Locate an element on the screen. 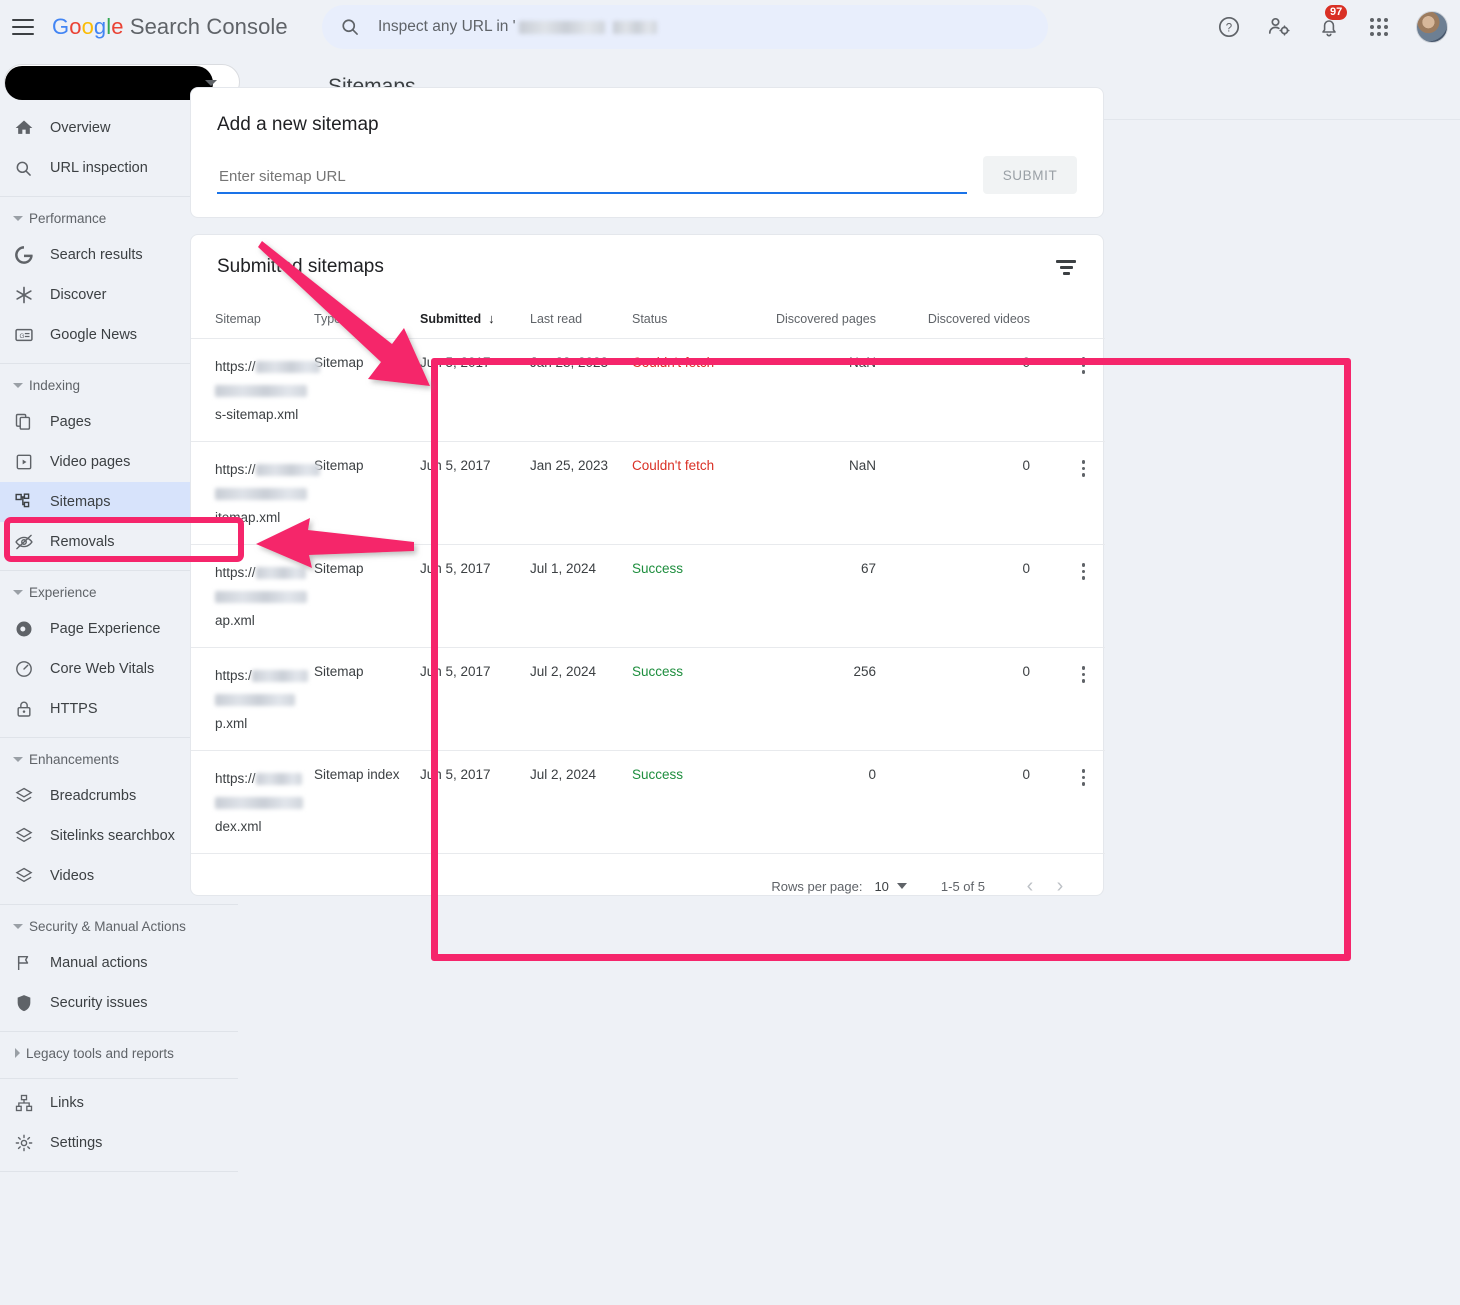  cell-sitemap-url: https:// ap.xml is located at coordinates (252, 596).